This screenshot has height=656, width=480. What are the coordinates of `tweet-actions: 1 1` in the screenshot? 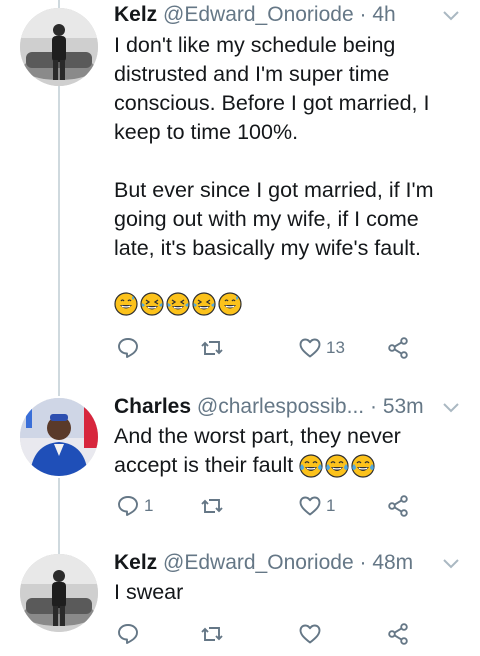 It's located at (264, 506).